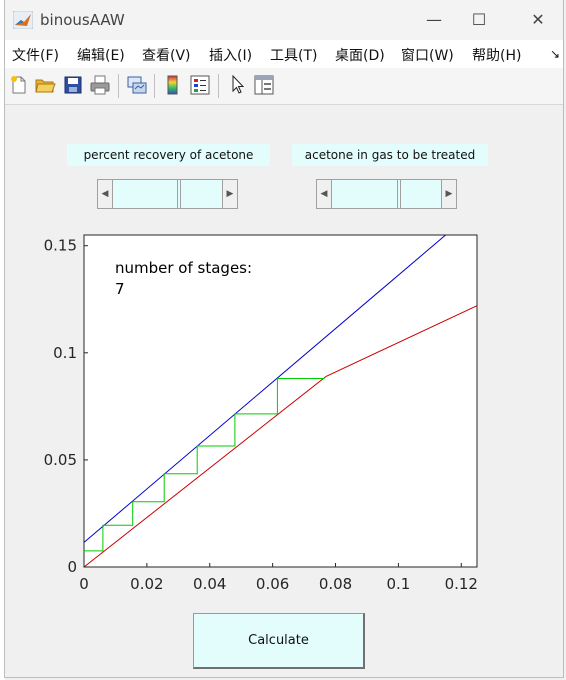  I want to click on y-tick-label: 0.05, so click(60, 460).